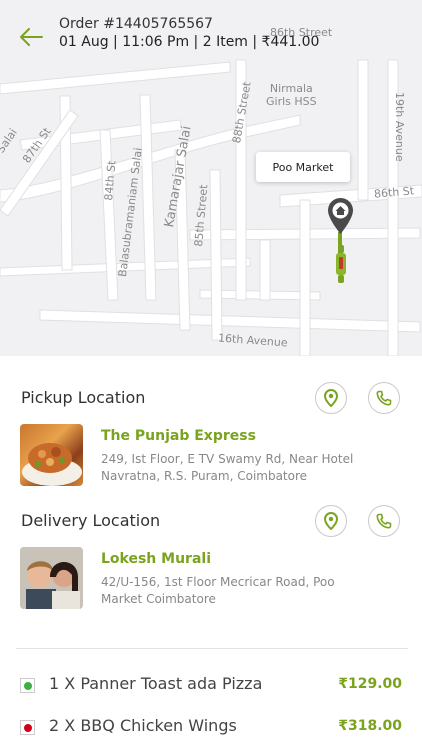  Describe the element at coordinates (27, 727) in the screenshot. I see `non-veg-icon` at that location.